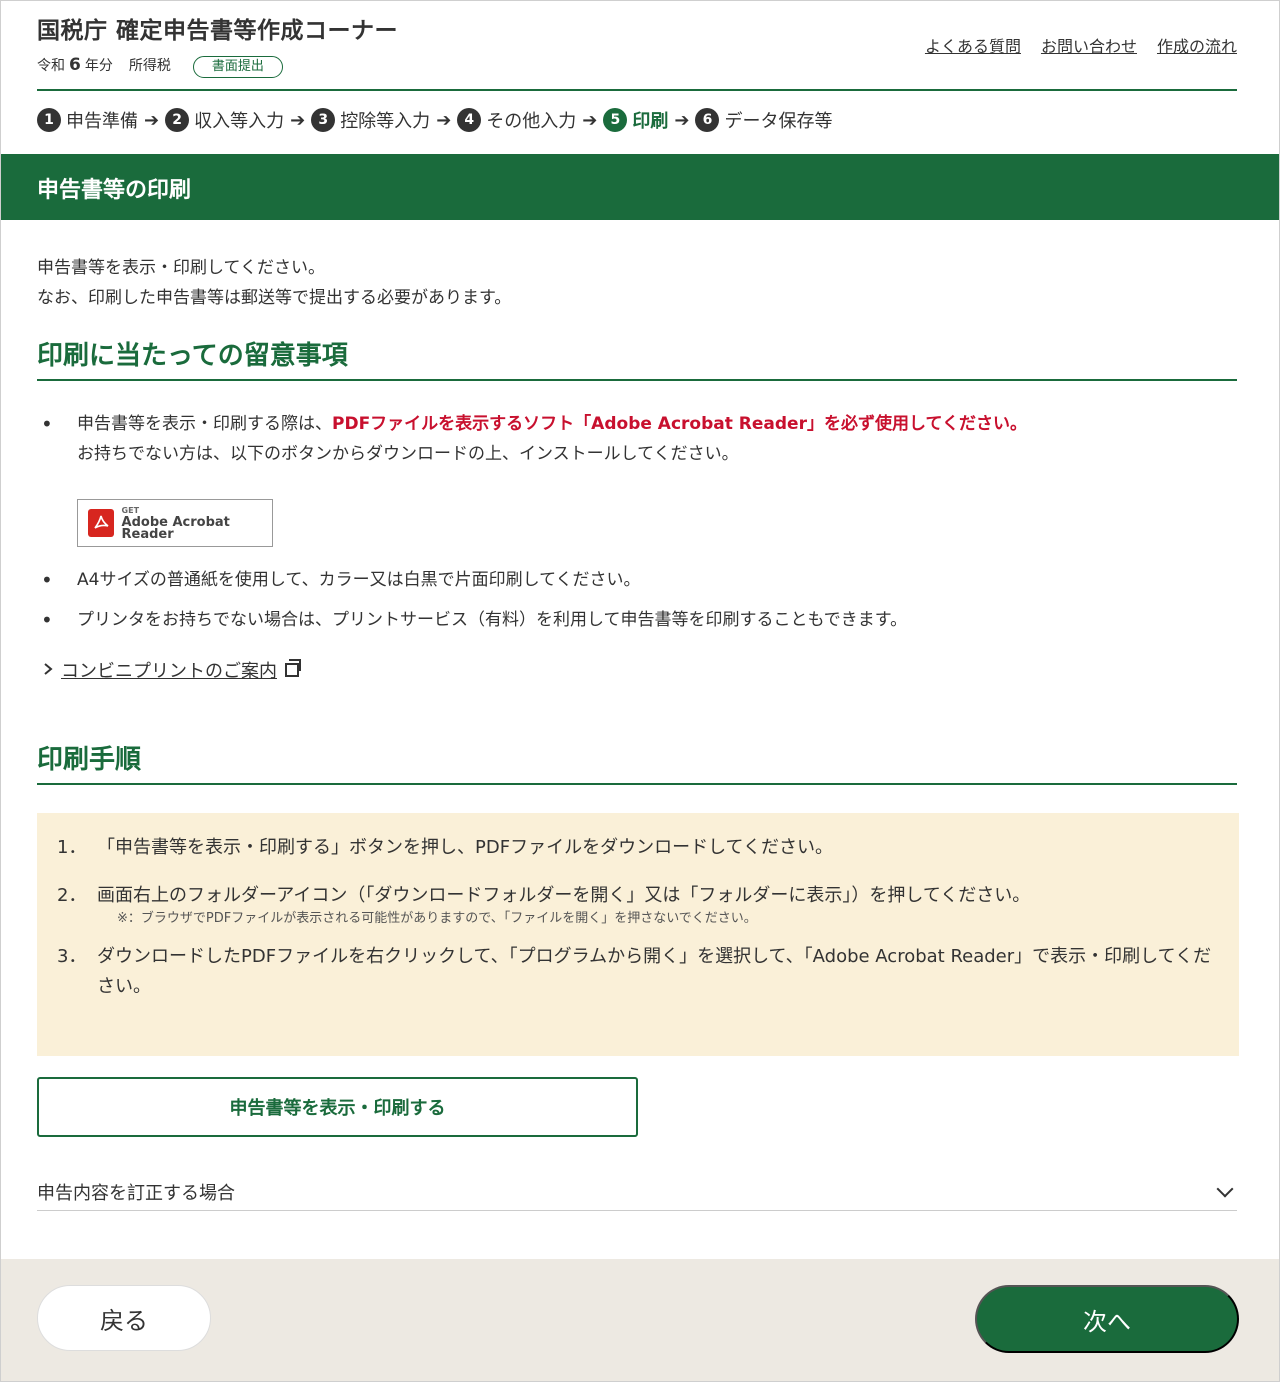  Describe the element at coordinates (637, 1192) in the screenshot. I see `correction-accordion: 申告内容を訂正する場合` at that location.